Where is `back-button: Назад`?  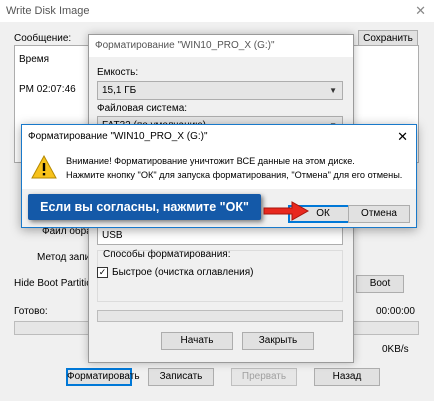 back-button: Назад is located at coordinates (347, 377).